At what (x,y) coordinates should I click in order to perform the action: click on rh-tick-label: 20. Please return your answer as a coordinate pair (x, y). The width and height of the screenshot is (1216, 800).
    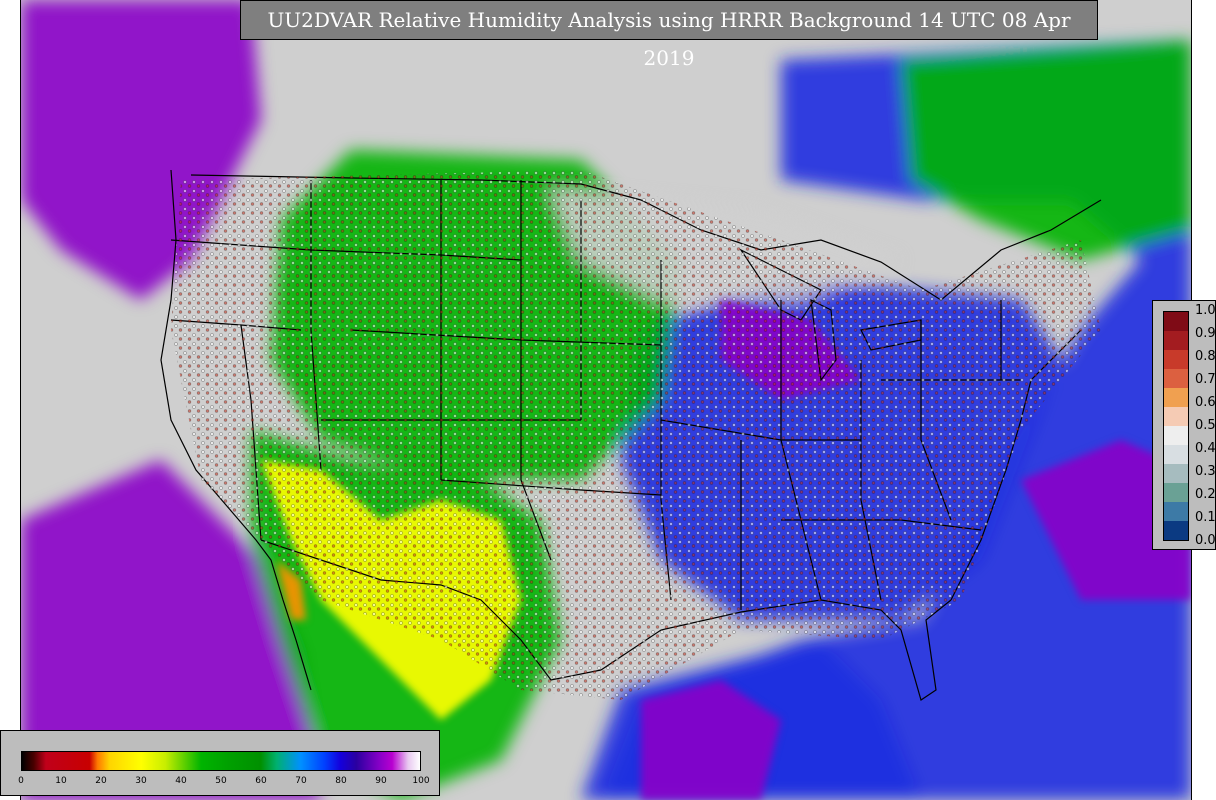
    Looking at the image, I should click on (101, 781).